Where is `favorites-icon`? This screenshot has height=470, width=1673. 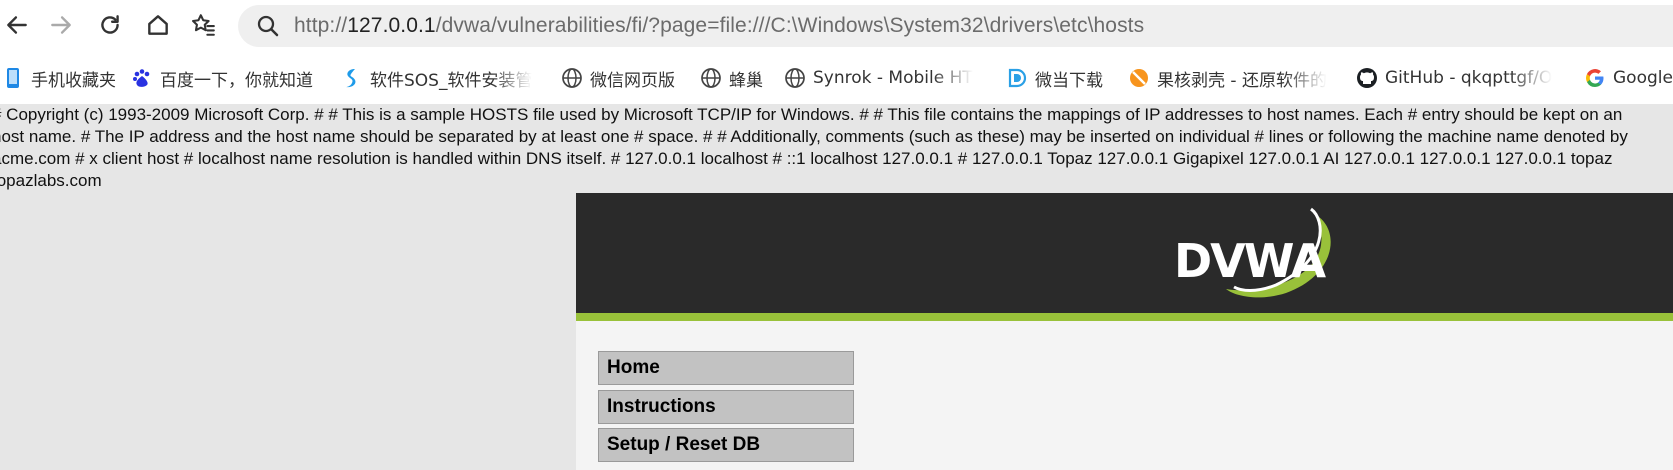 favorites-icon is located at coordinates (203, 25).